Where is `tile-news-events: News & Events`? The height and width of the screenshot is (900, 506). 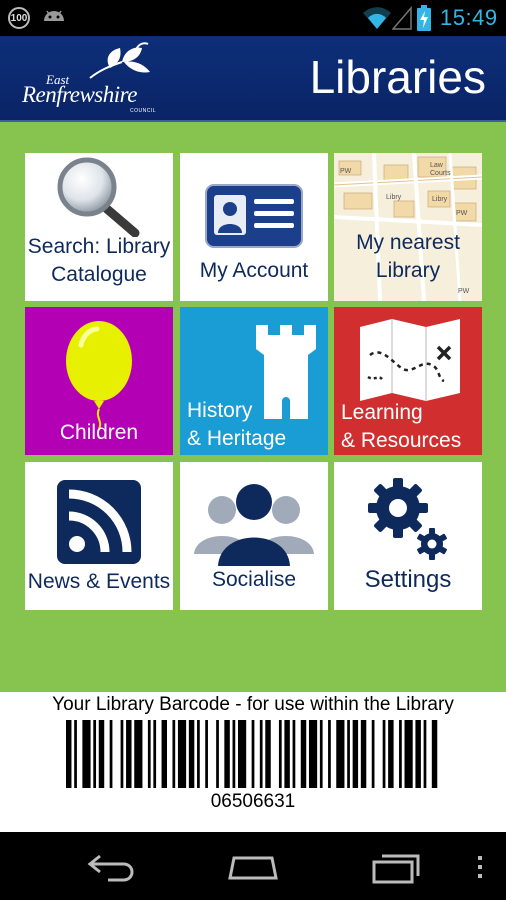 tile-news-events: News & Events is located at coordinates (99, 536).